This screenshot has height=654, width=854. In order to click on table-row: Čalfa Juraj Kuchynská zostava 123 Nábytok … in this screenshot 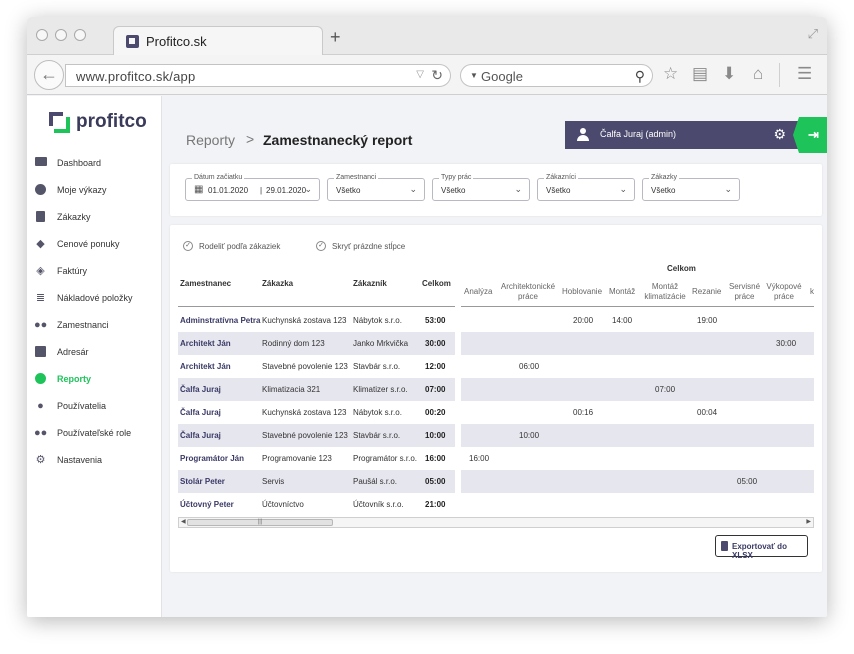, I will do `click(316, 412)`.